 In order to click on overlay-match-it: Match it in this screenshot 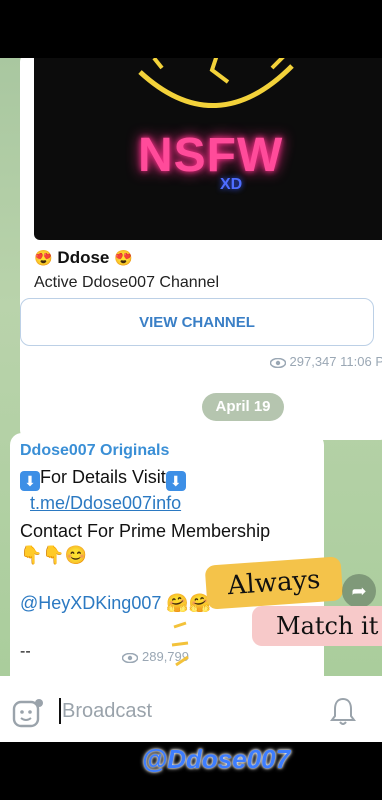, I will do `click(317, 626)`.